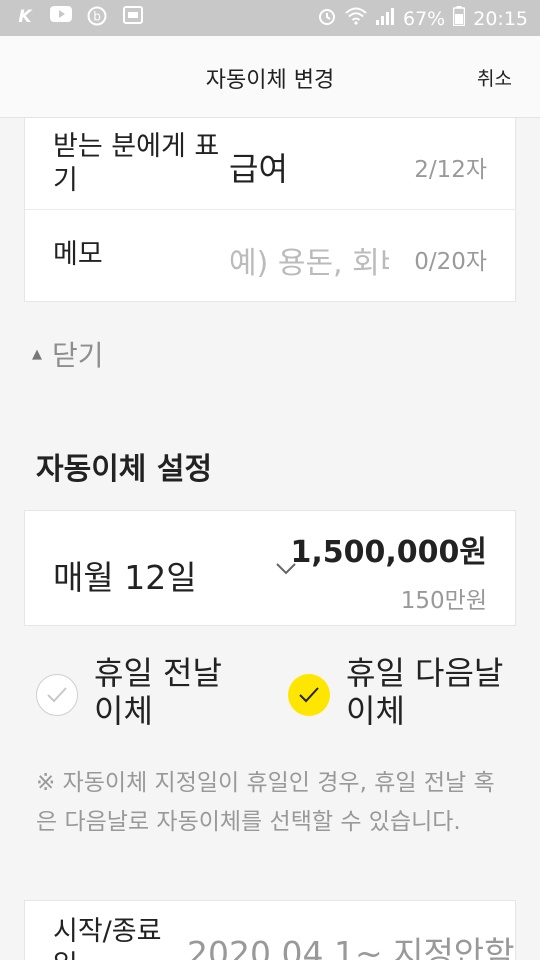 Image resolution: width=540 pixels, height=960 pixels. What do you see at coordinates (125, 575) in the screenshot?
I see `schedule-select: 매월 12일` at bounding box center [125, 575].